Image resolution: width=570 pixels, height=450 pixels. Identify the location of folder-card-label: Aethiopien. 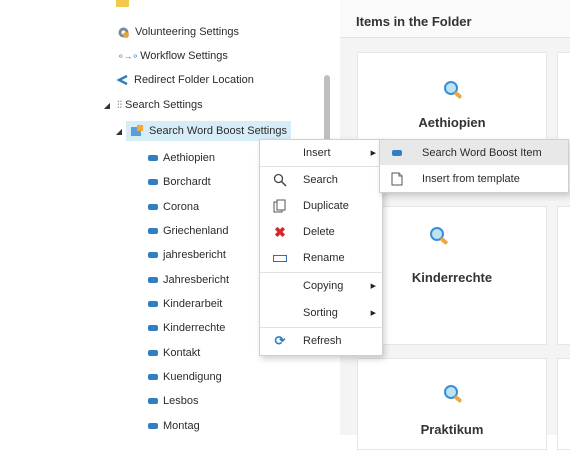
(452, 122).